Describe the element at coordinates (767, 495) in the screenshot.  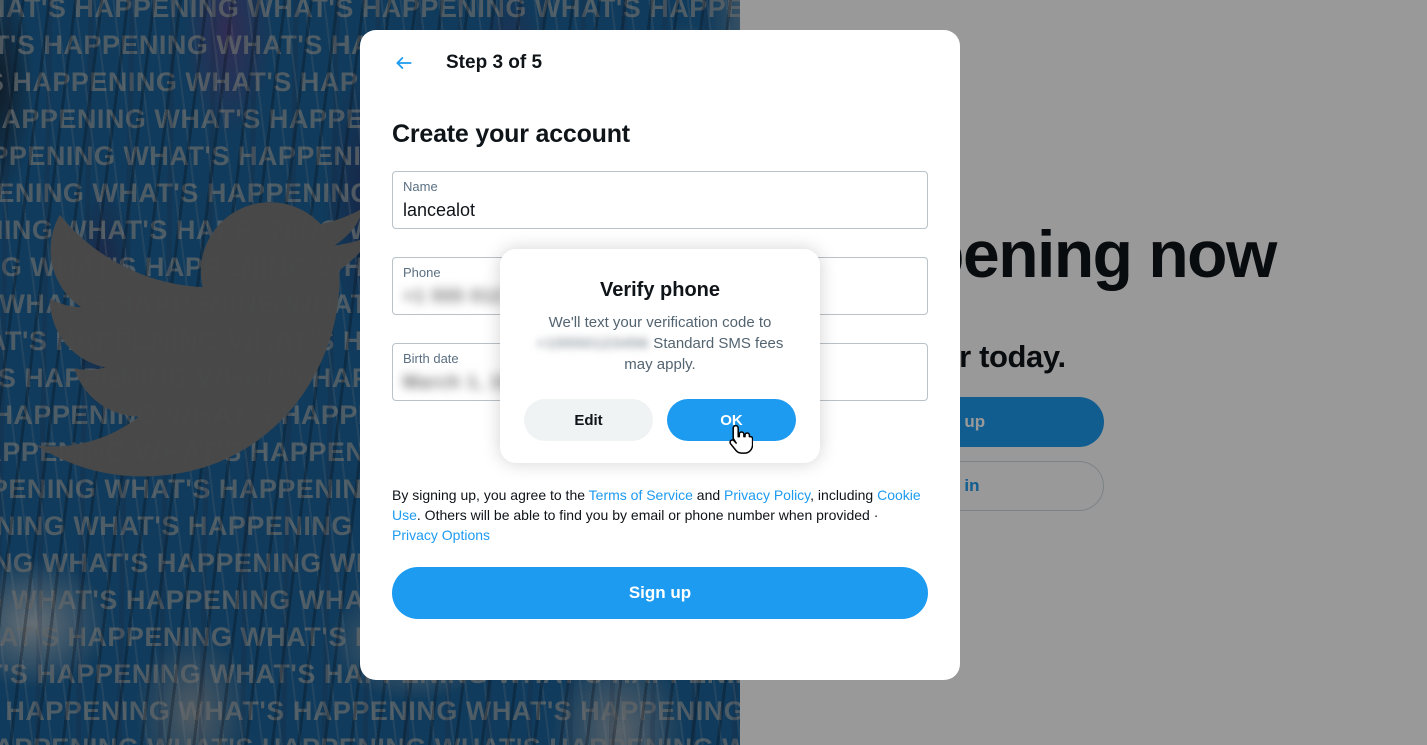
I see `privacy-policy-link: Privacy Policy` at that location.